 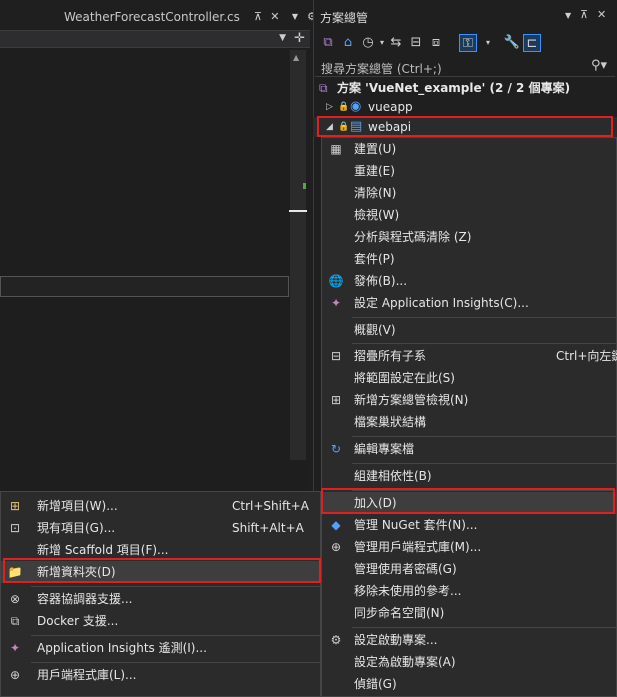 I want to click on collapse-icon: ⊟, so click(x=336, y=356).